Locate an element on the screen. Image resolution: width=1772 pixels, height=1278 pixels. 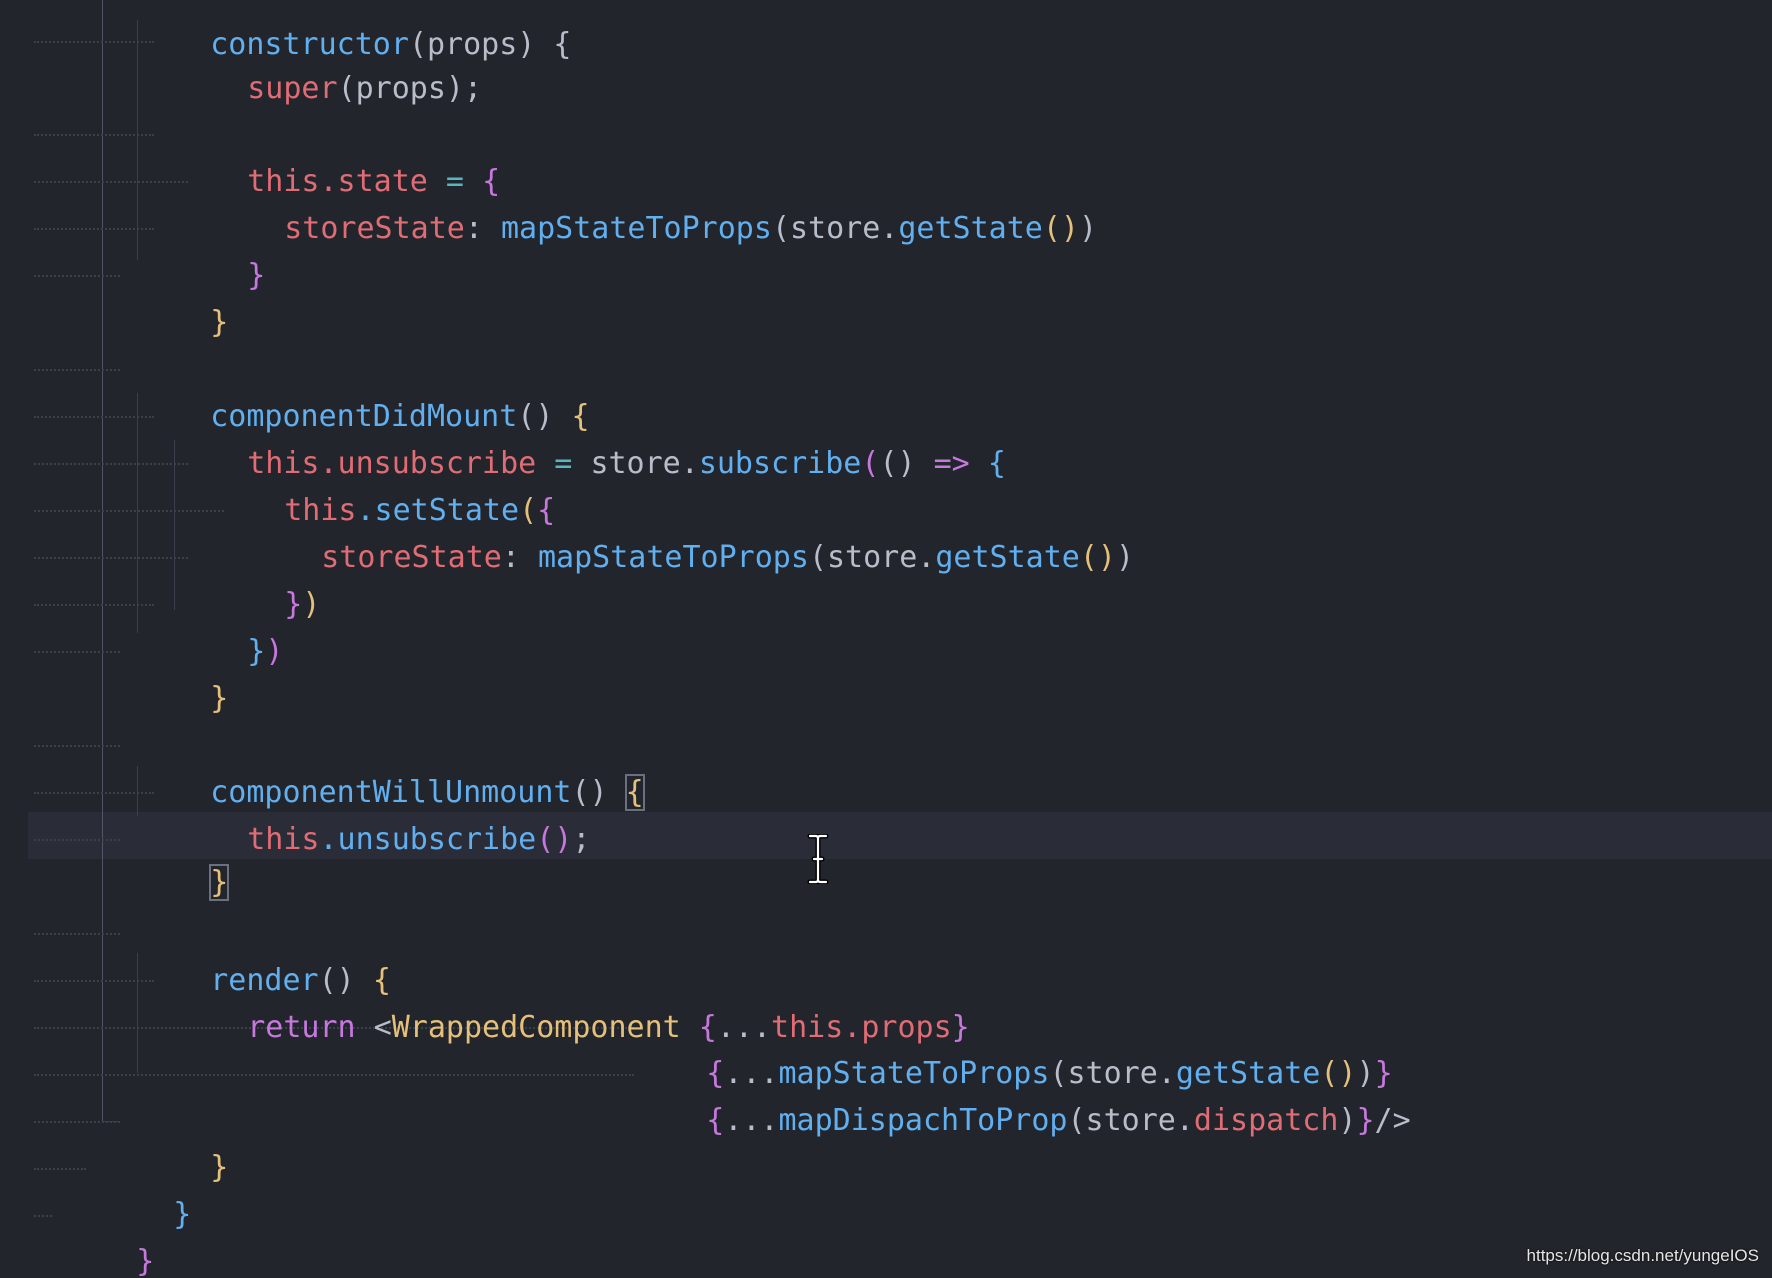
text-cursor-icon is located at coordinates (818, 859).